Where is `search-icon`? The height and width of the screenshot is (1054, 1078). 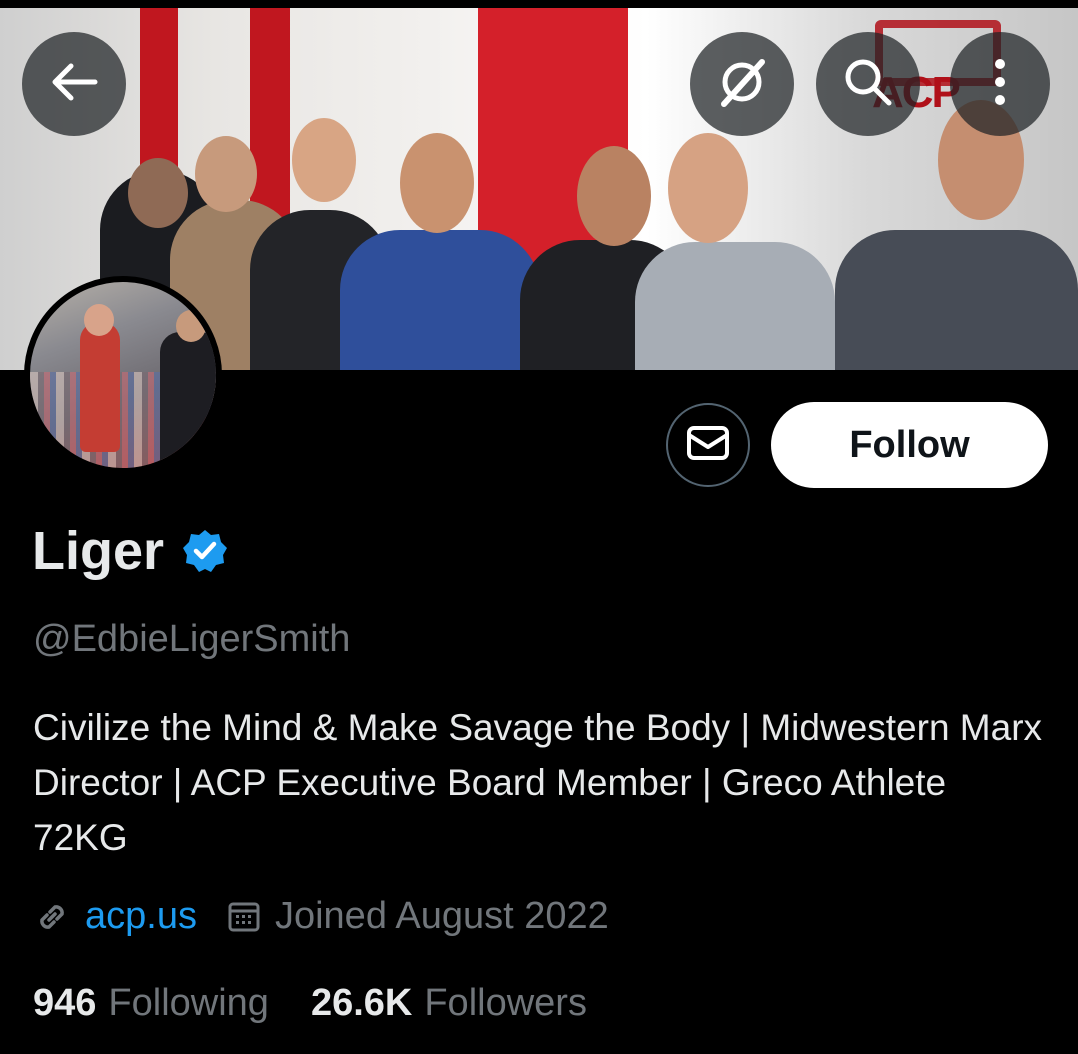 search-icon is located at coordinates (868, 84).